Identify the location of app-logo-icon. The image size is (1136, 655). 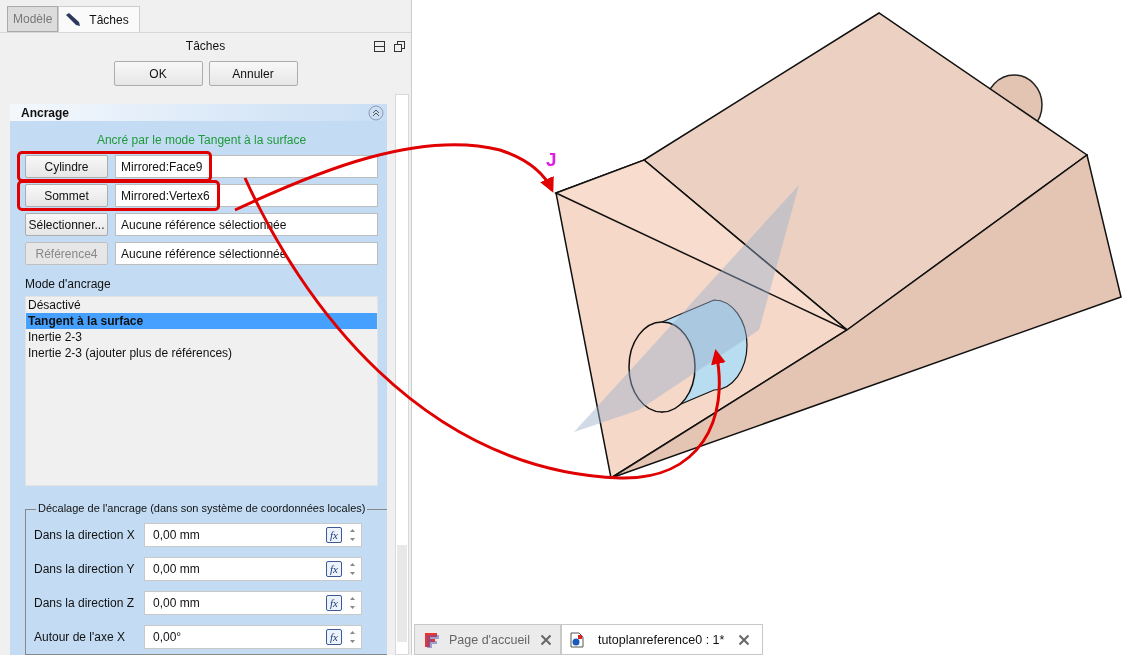
(431, 639).